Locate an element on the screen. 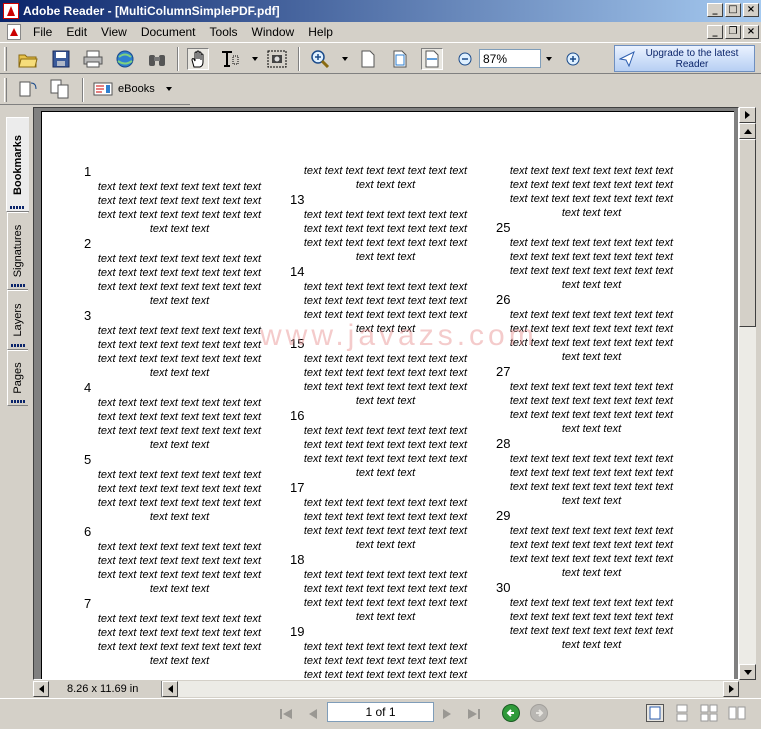 The height and width of the screenshot is (729, 761). doc-restore-button: ❐ is located at coordinates (733, 32).